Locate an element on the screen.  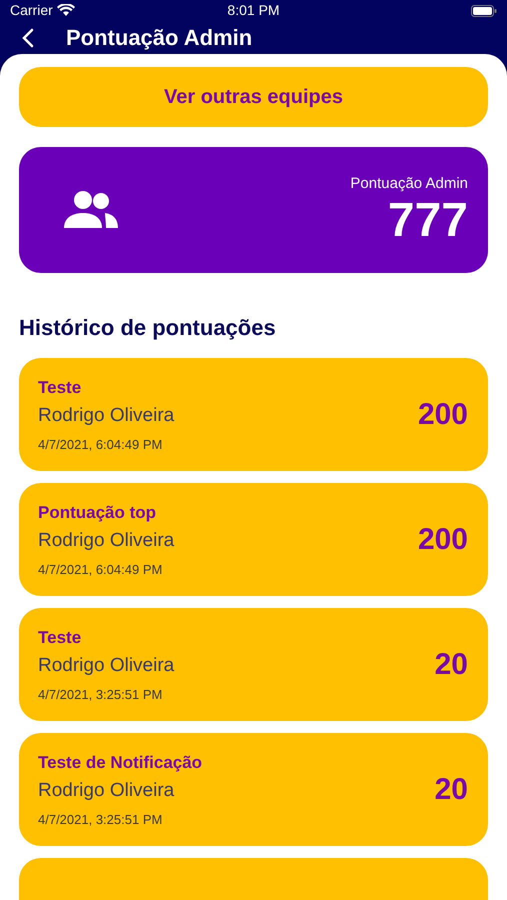
users-icon is located at coordinates (90, 210).